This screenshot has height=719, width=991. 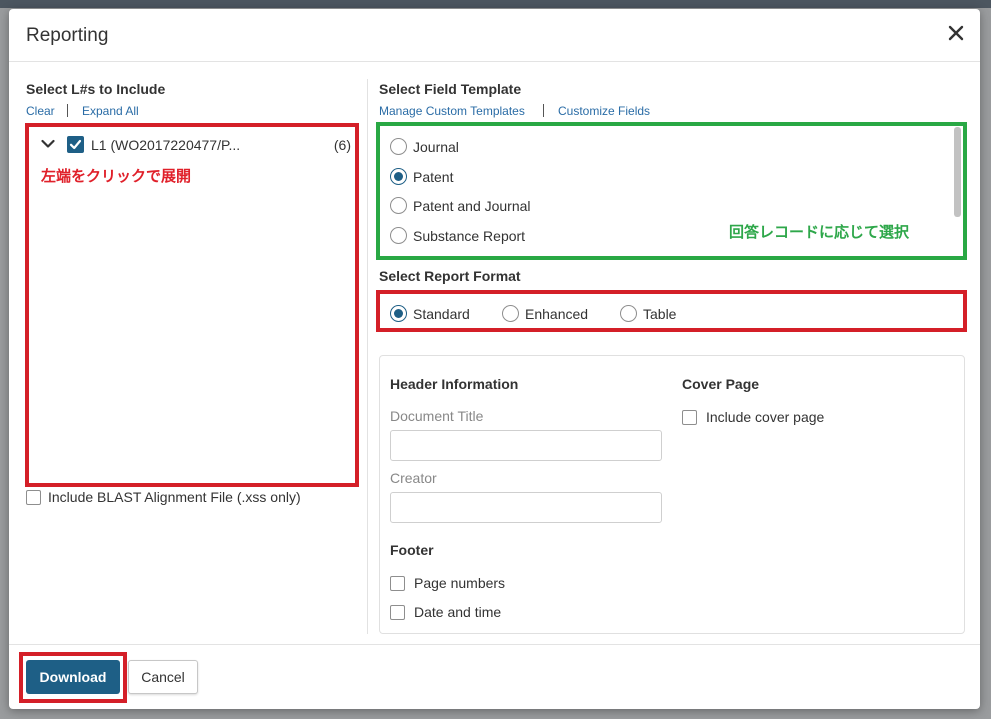 What do you see at coordinates (96, 89) in the screenshot?
I see `select-lnumbers-title: Select L#s to Include` at bounding box center [96, 89].